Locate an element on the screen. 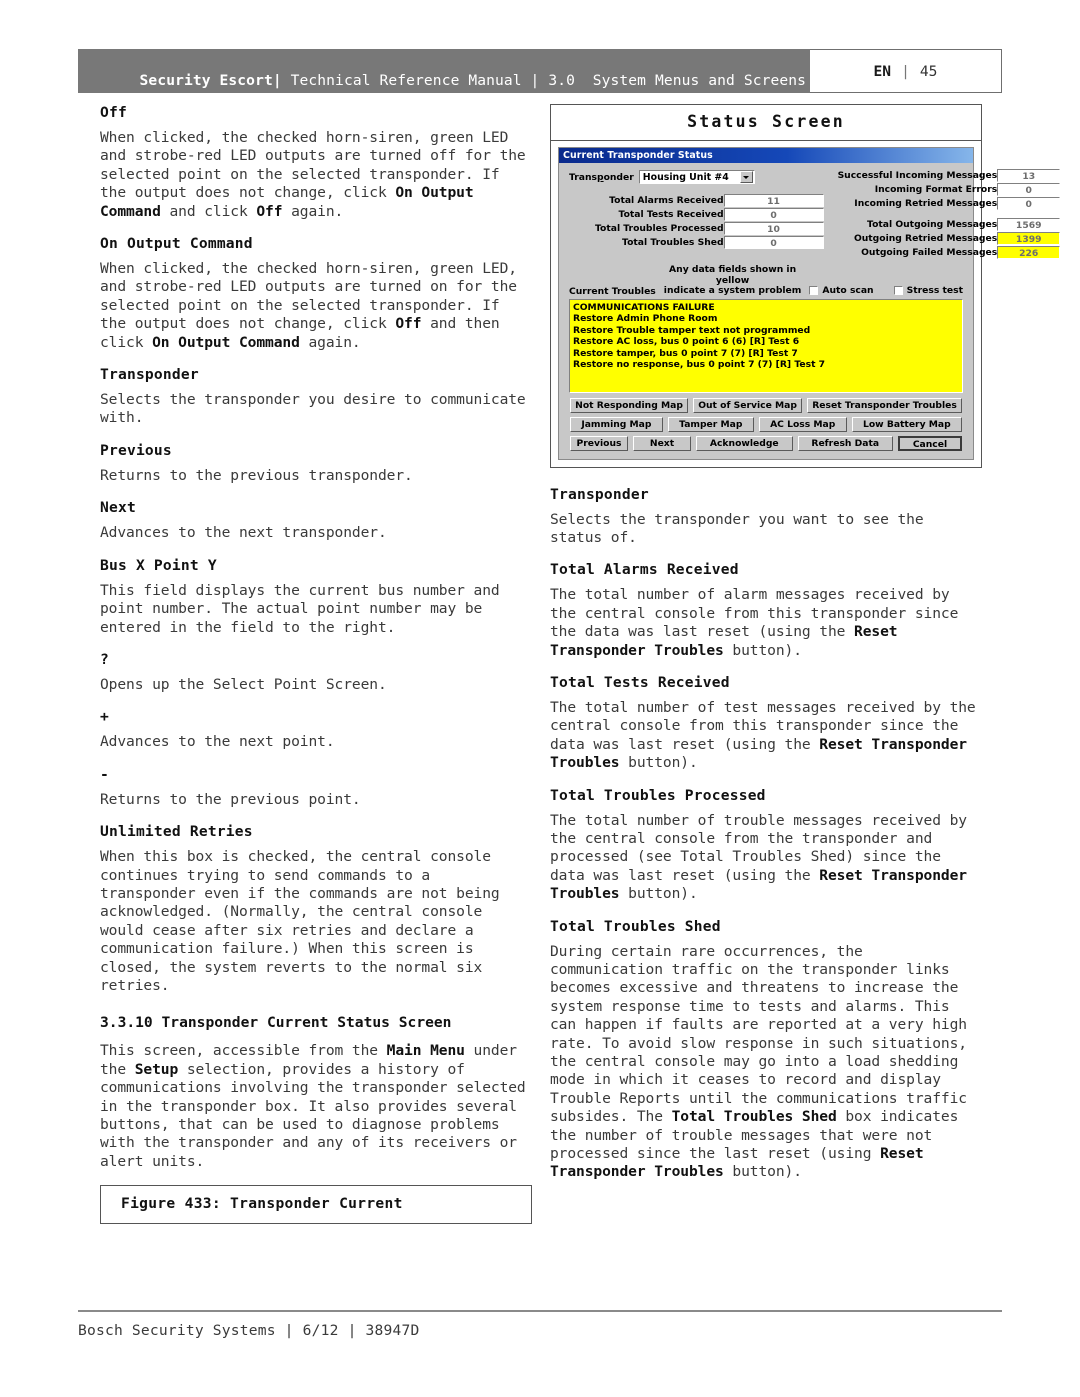 This screenshot has width=1080, height=1397. term-on-output-command: On Output Command is located at coordinates (176, 244).